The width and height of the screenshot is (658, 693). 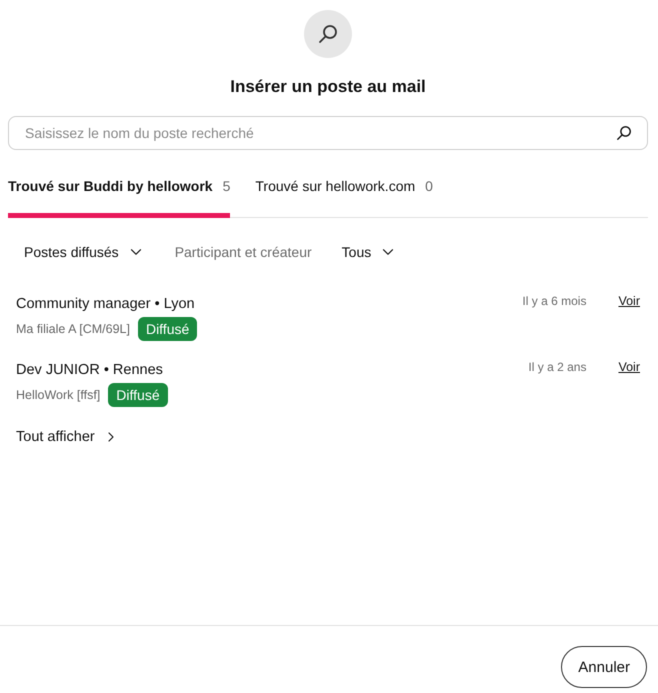 I want to click on cancel-button: Annuler, so click(x=604, y=667).